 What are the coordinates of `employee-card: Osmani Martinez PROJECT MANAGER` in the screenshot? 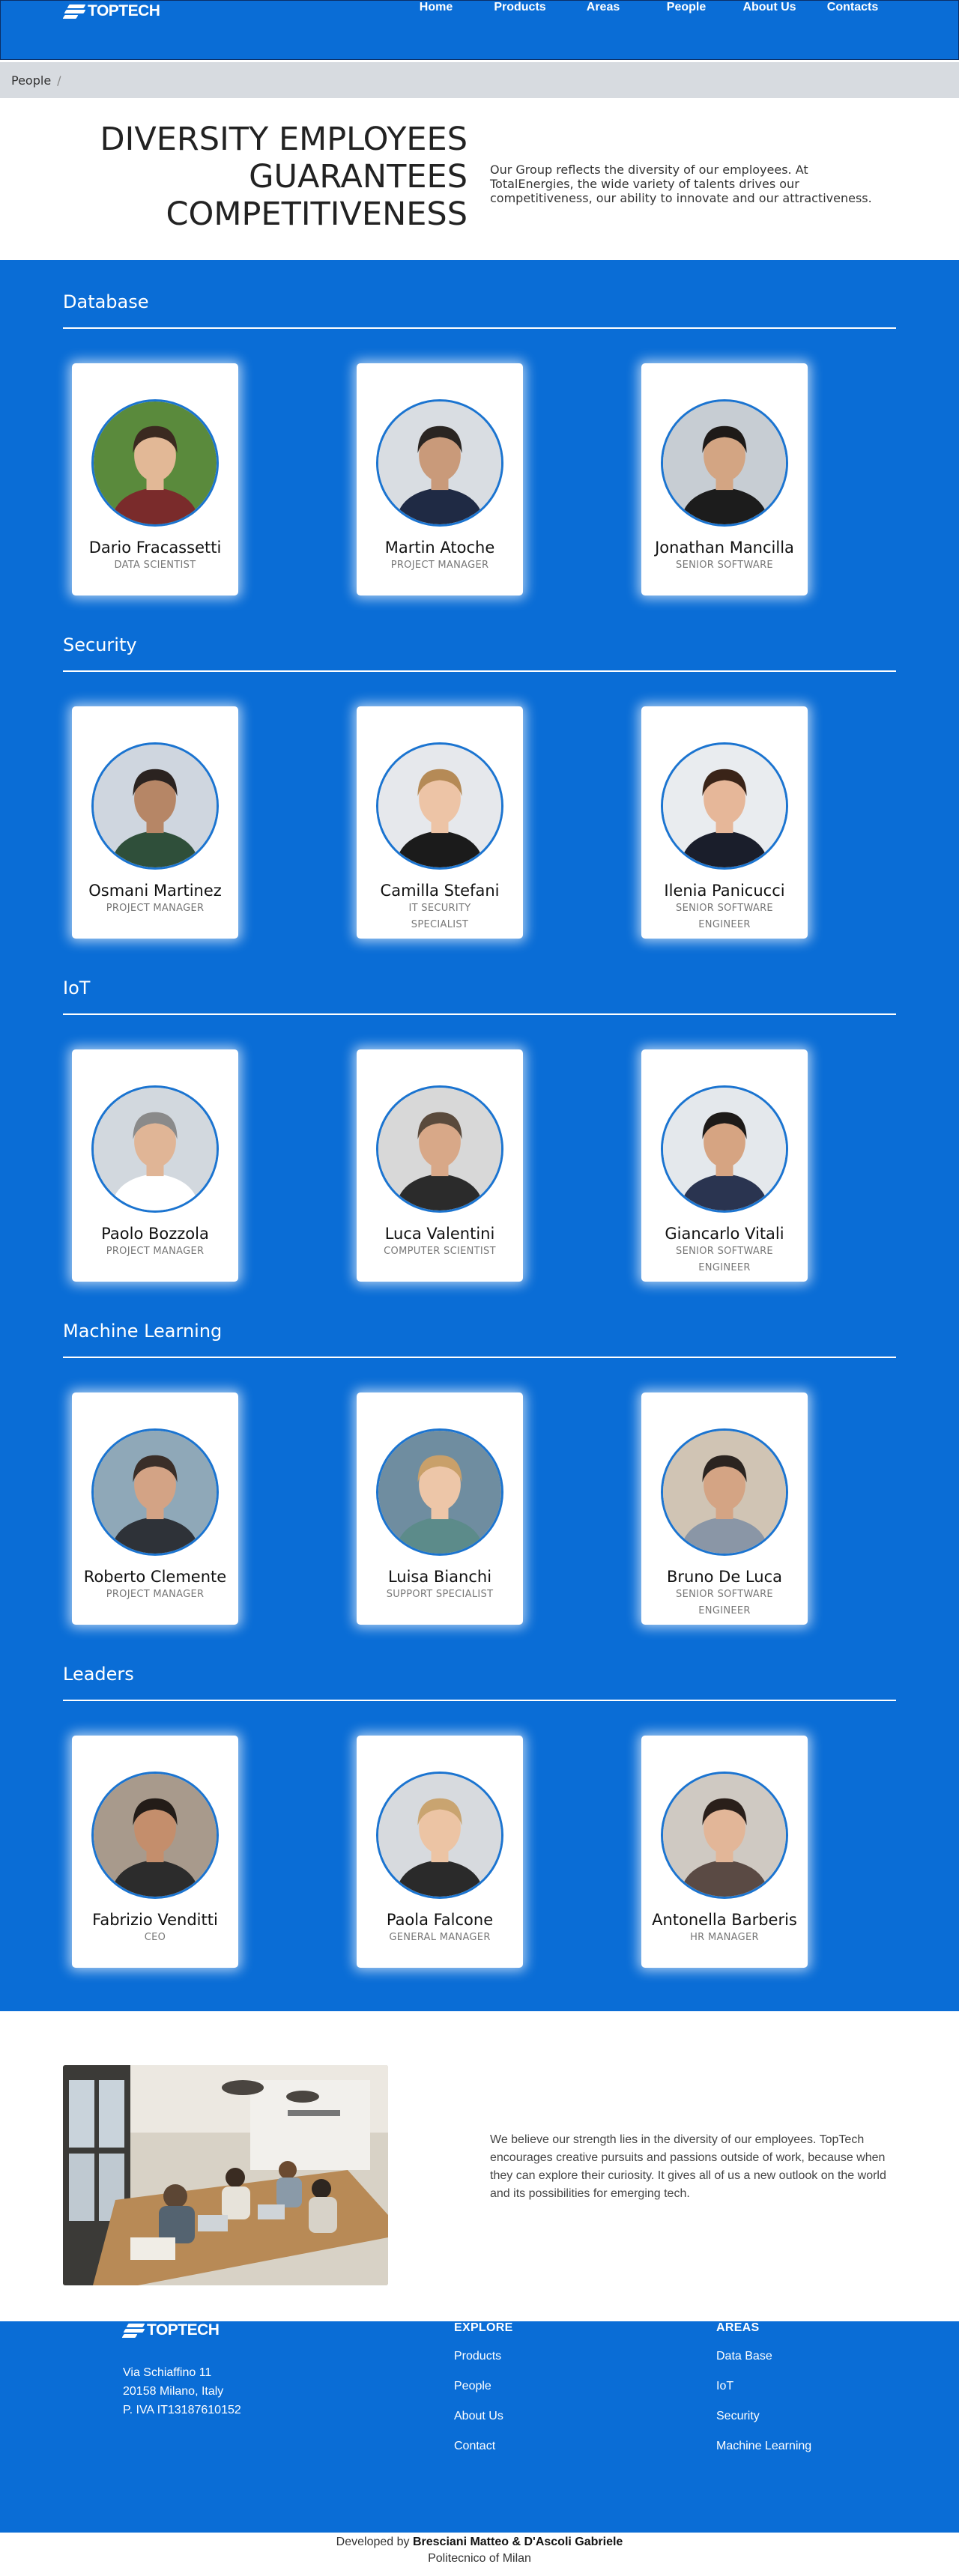 It's located at (155, 822).